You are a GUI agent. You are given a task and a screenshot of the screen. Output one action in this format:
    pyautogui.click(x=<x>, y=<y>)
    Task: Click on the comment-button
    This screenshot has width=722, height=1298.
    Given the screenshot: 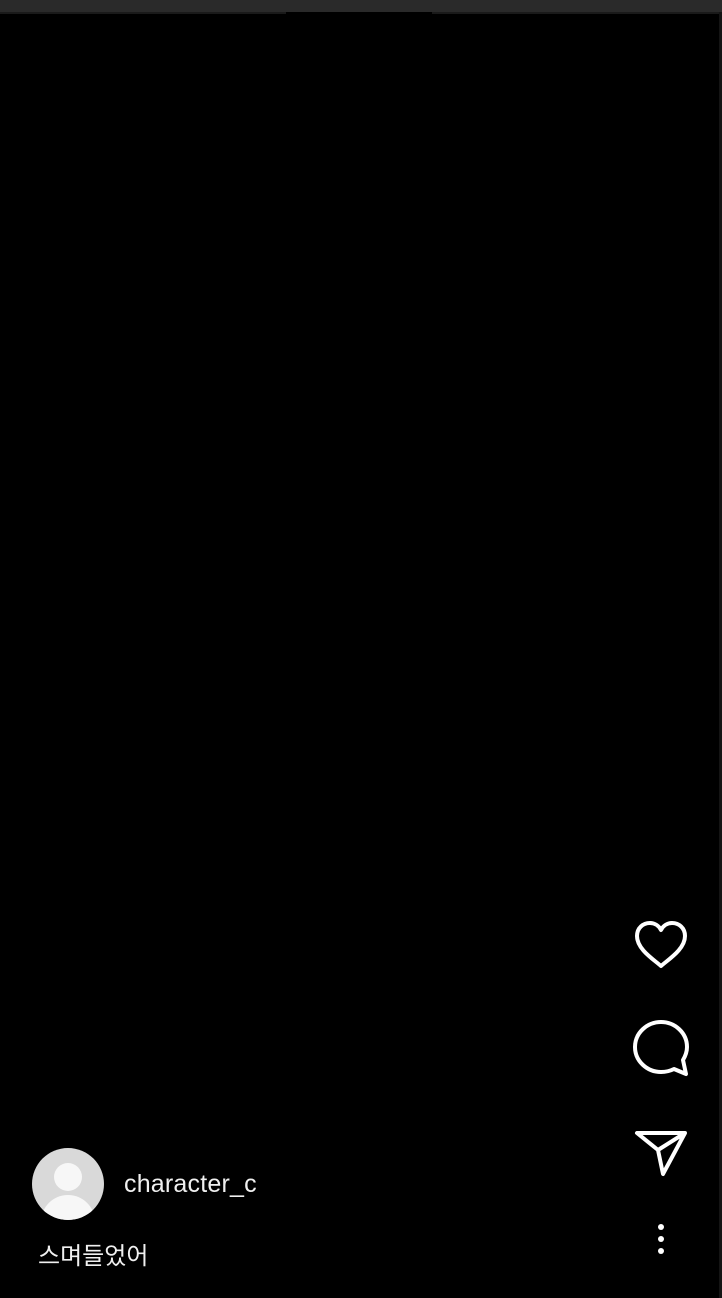 What is the action you would take?
    pyautogui.click(x=661, y=1048)
    